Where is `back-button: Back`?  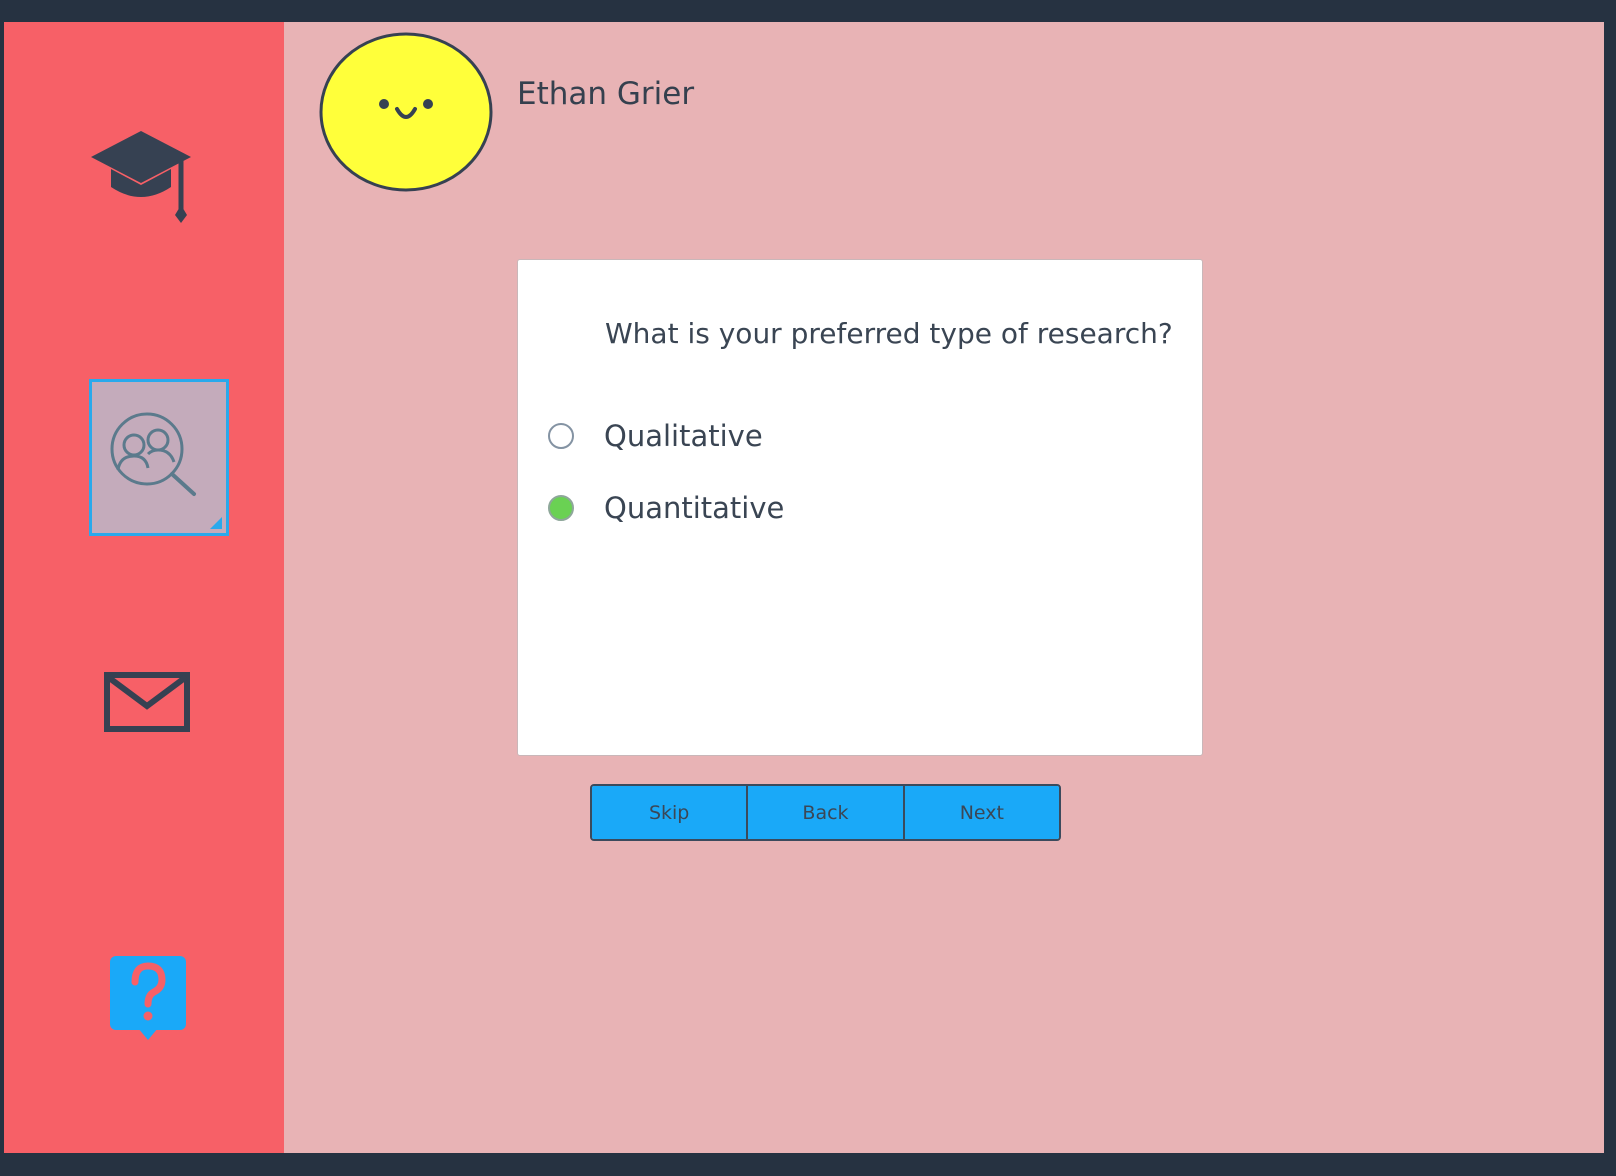 back-button: Back is located at coordinates (824, 812).